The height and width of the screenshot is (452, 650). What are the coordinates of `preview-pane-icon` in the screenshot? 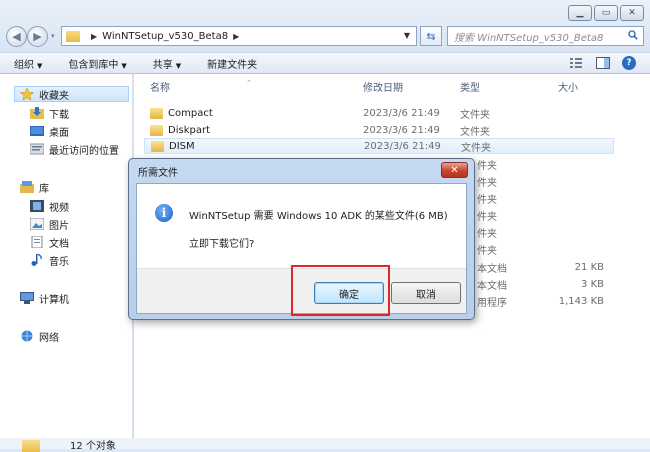 It's located at (603, 63).